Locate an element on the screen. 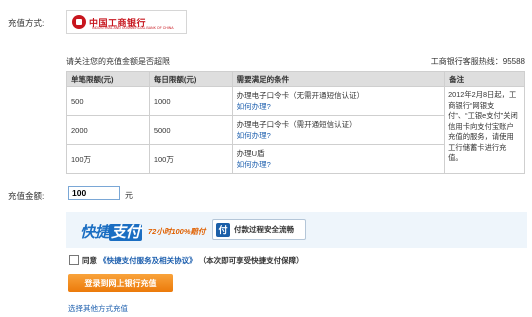  bank-logo-sub: INDUSTRIAL AND COMMERCIAL BANK OF CHINA is located at coordinates (133, 28).